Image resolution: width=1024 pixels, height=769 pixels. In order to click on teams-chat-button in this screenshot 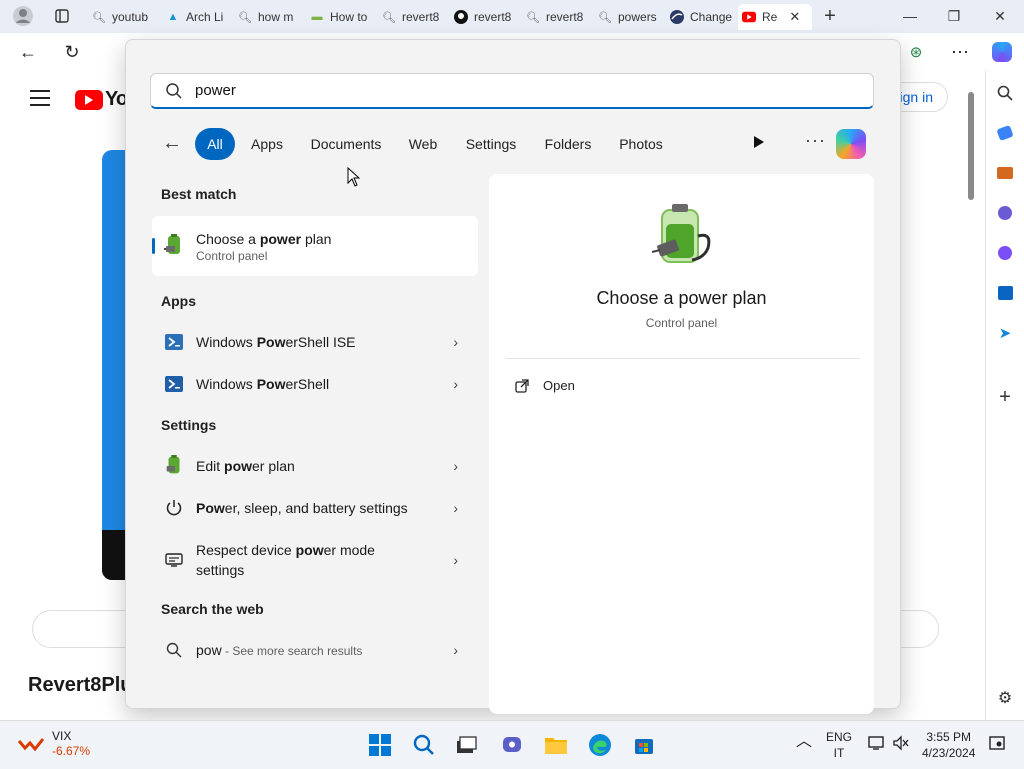, I will do `click(512, 745)`.